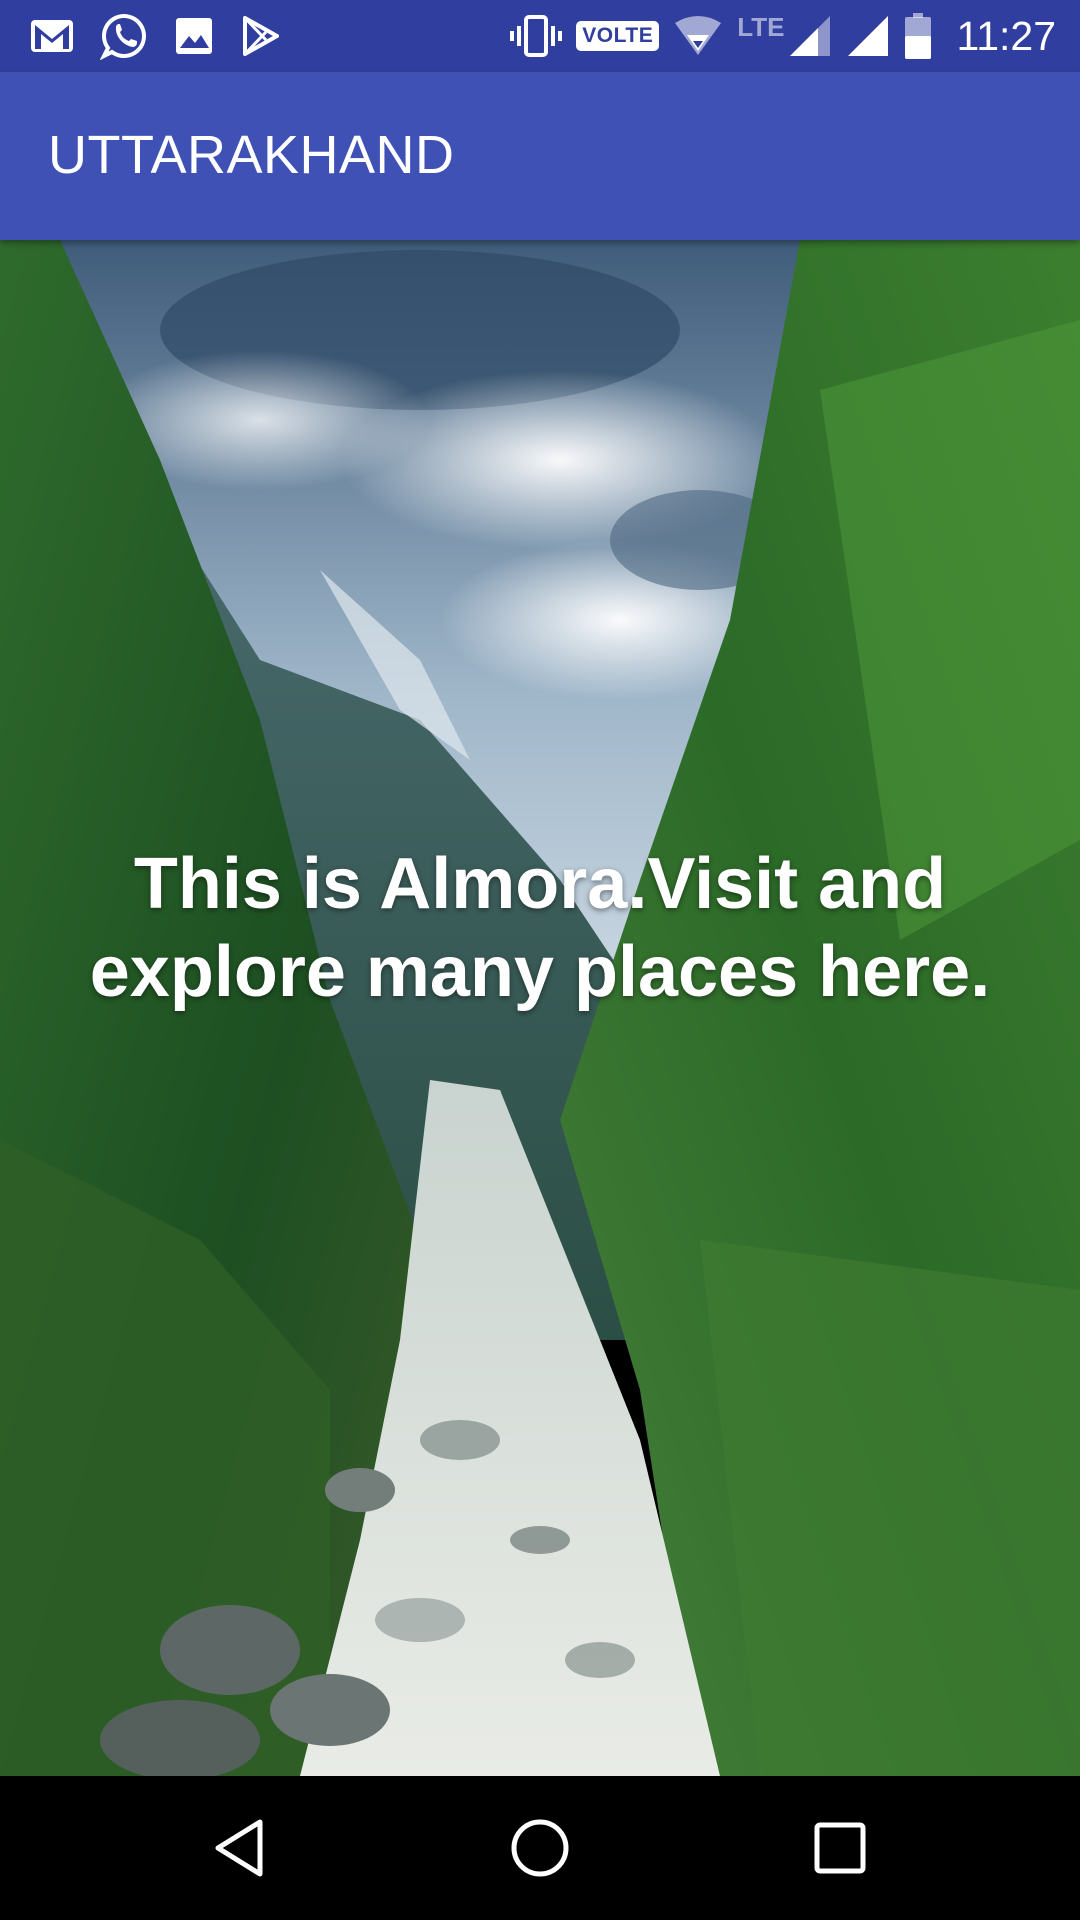 This screenshot has width=1080, height=1920. Describe the element at coordinates (761, 26) in the screenshot. I see `lte-label: LTE` at that location.